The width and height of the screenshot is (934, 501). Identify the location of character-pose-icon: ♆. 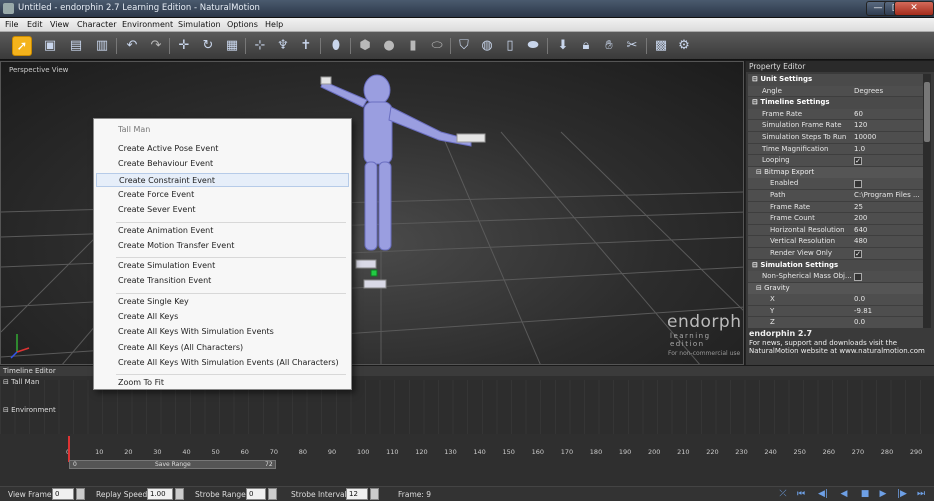
(283, 46).